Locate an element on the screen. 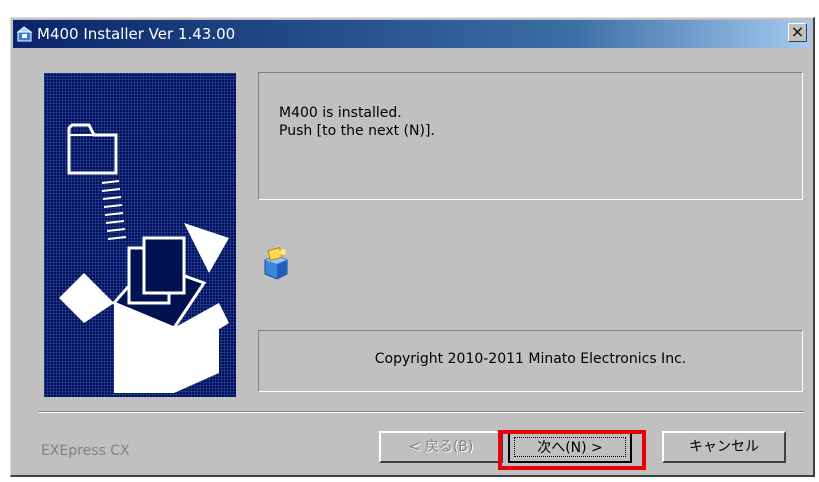 This screenshot has height=482, width=819. highlight-box is located at coordinates (572, 450).